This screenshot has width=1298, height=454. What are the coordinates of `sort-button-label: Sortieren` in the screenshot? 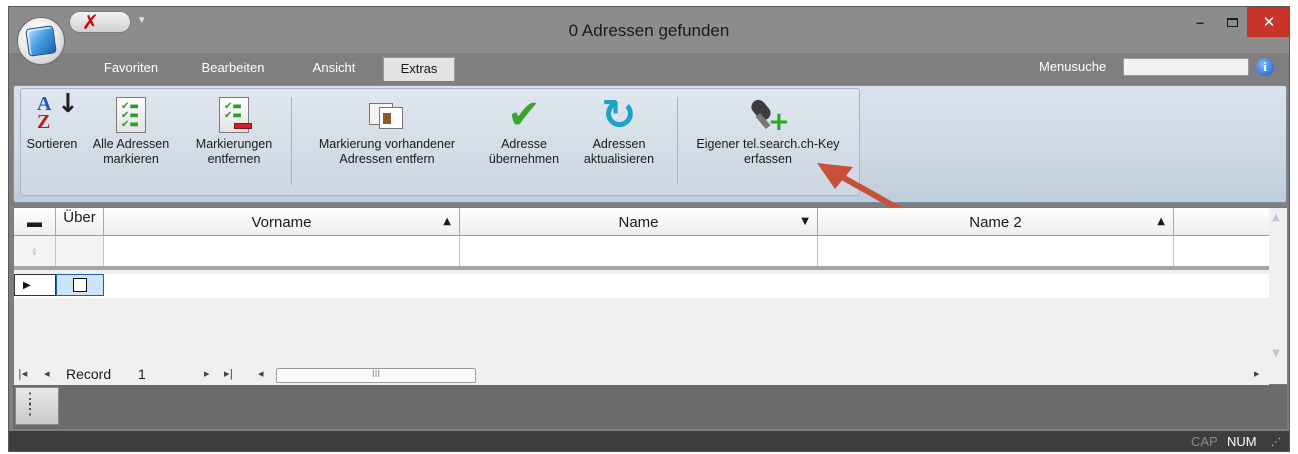 It's located at (52, 144).